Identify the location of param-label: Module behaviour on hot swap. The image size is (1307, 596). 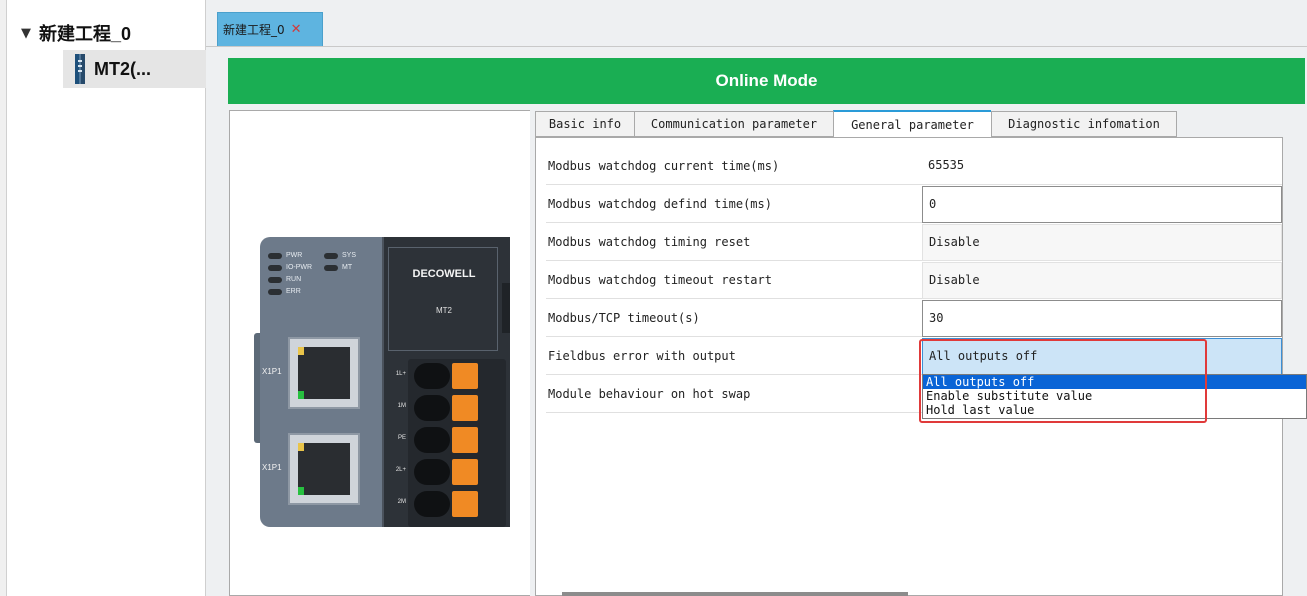
(734, 394).